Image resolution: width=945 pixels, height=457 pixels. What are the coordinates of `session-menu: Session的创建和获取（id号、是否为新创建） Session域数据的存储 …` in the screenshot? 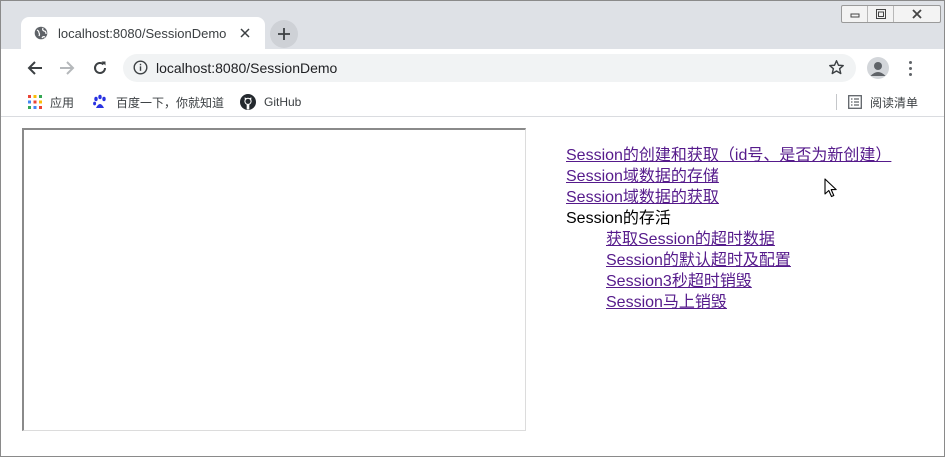 It's located at (728, 229).